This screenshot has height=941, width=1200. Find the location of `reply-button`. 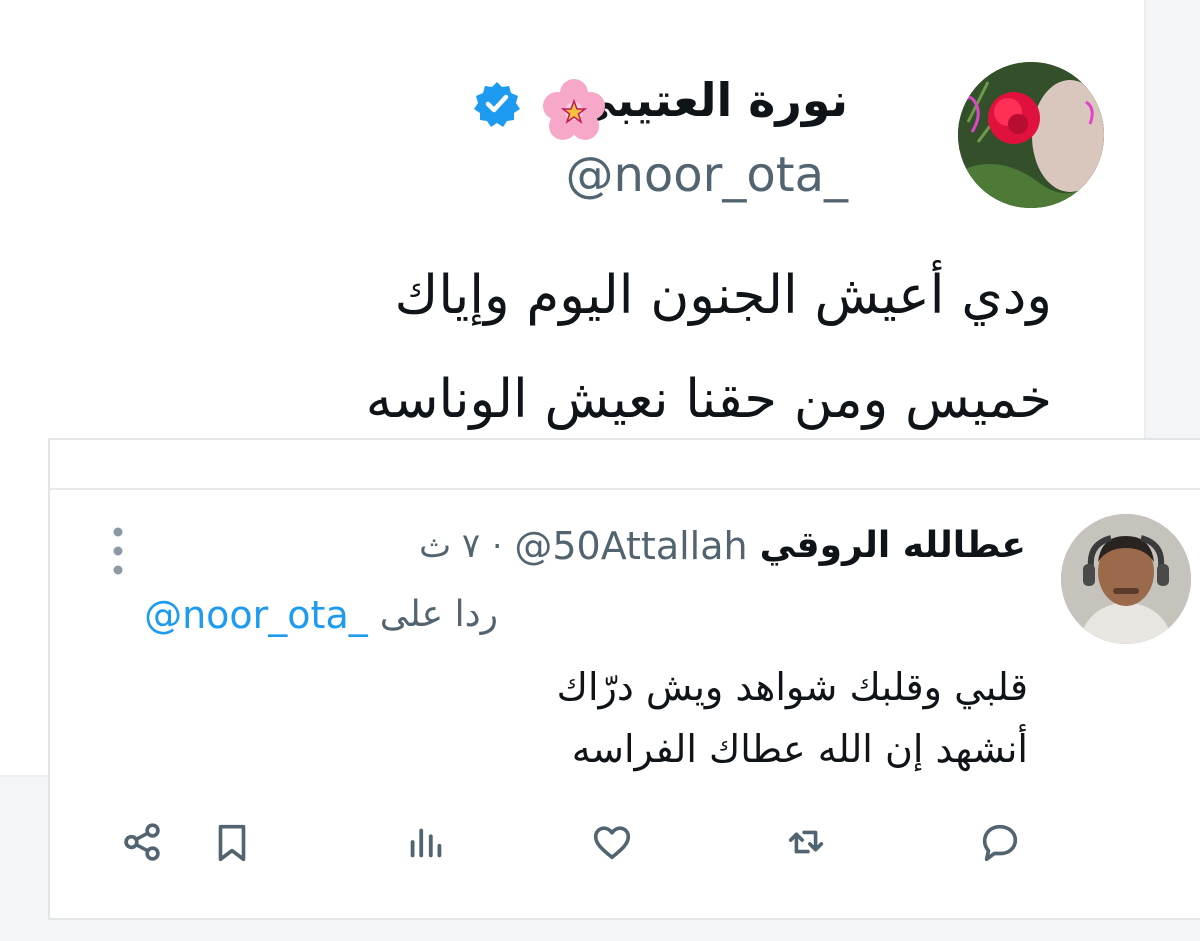

reply-button is located at coordinates (1000, 842).